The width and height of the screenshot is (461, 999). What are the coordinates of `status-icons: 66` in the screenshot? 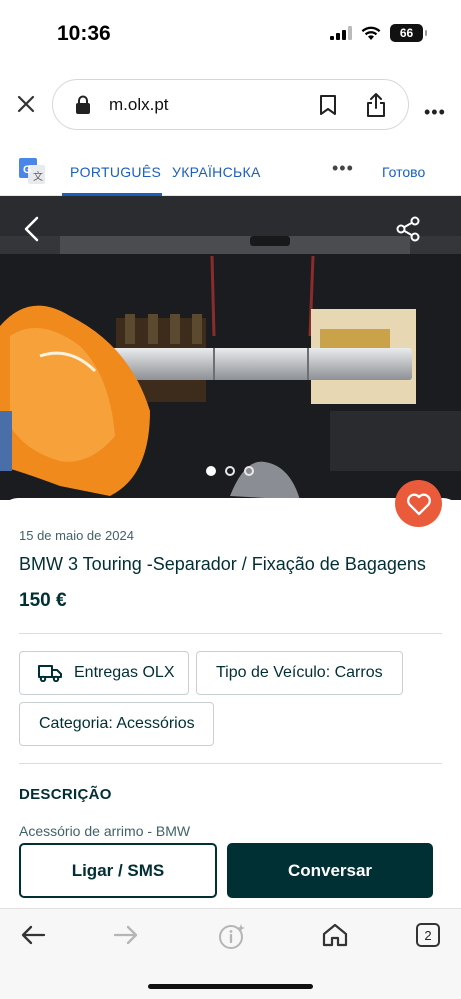 It's located at (378, 33).